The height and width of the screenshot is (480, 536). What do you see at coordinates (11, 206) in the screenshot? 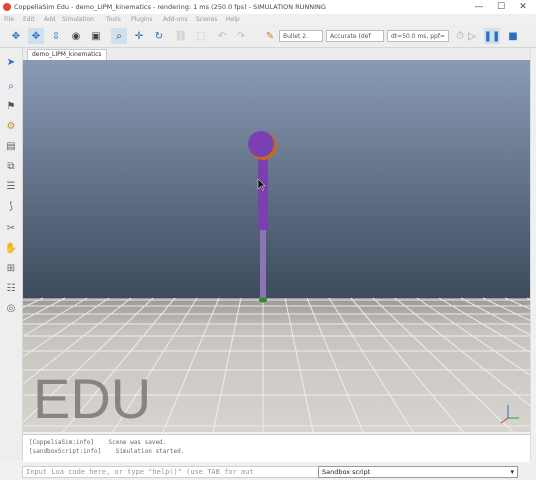
I see `shapes-icon: ⟆` at bounding box center [11, 206].